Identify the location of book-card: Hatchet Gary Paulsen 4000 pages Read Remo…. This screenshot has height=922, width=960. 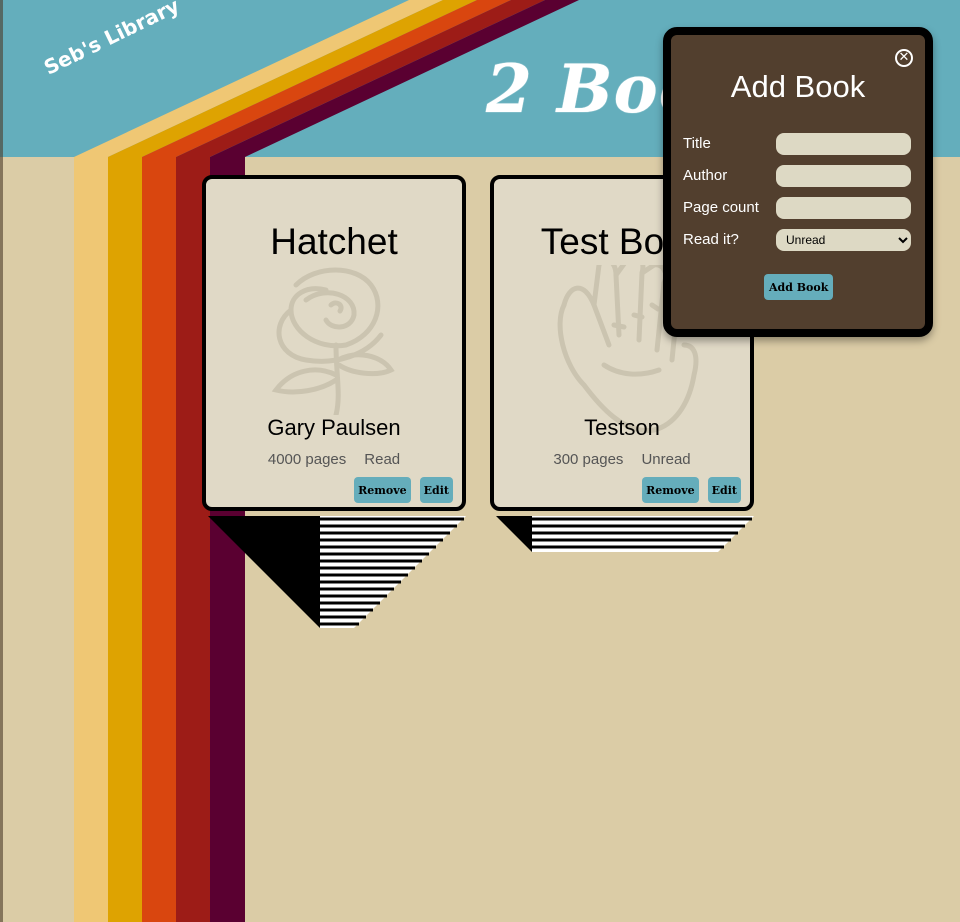
(334, 343).